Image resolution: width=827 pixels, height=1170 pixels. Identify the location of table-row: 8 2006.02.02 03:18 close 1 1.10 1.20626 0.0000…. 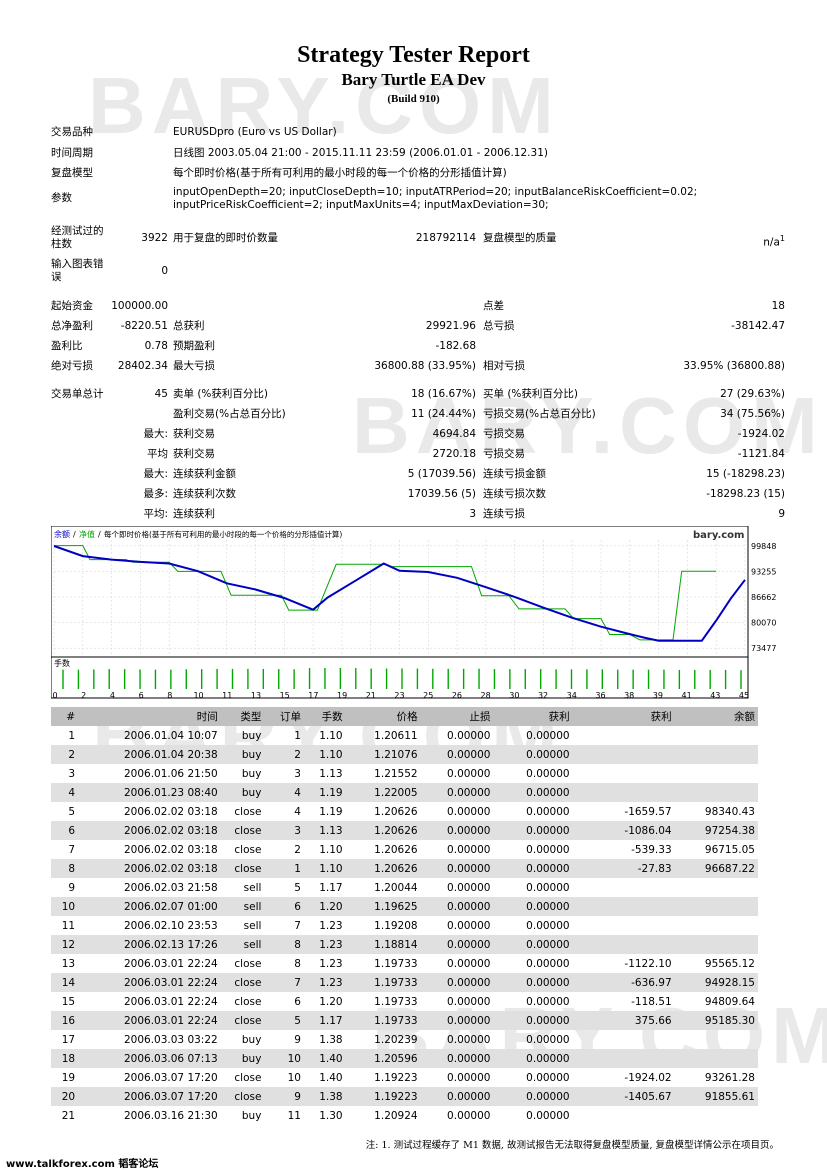
(404, 868).